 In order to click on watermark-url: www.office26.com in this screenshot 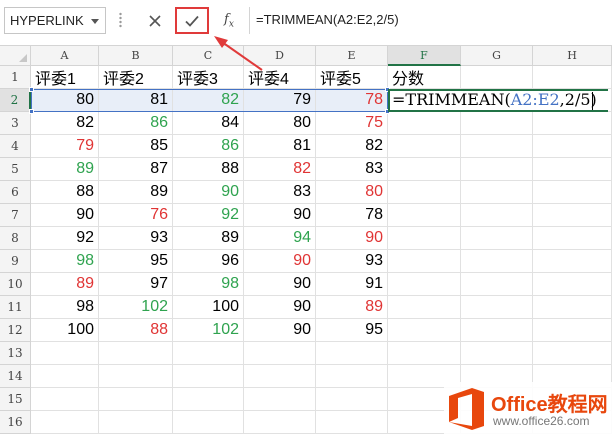, I will do `click(541, 421)`.